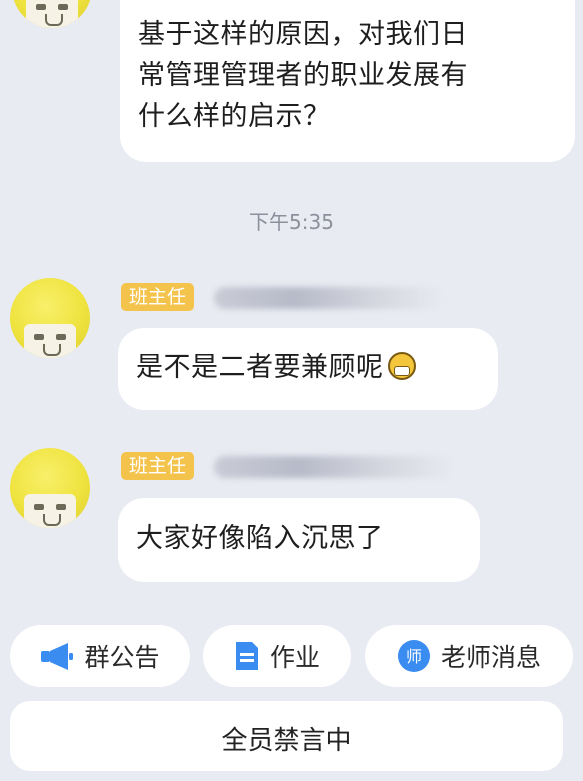 The width and height of the screenshot is (583, 781). I want to click on document-icon, so click(246, 656).